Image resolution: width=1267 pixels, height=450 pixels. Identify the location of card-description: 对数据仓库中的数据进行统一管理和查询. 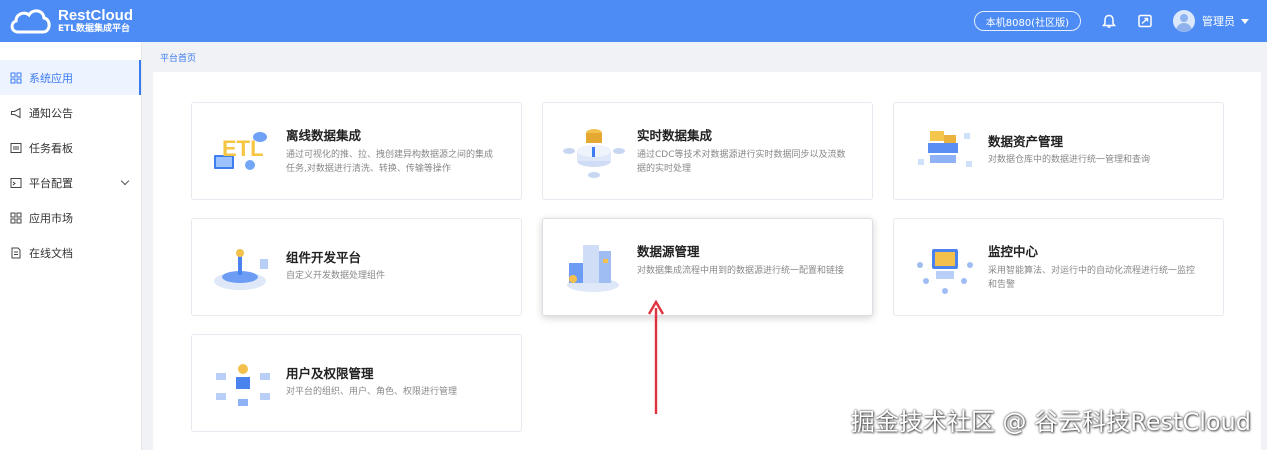
(1069, 160).